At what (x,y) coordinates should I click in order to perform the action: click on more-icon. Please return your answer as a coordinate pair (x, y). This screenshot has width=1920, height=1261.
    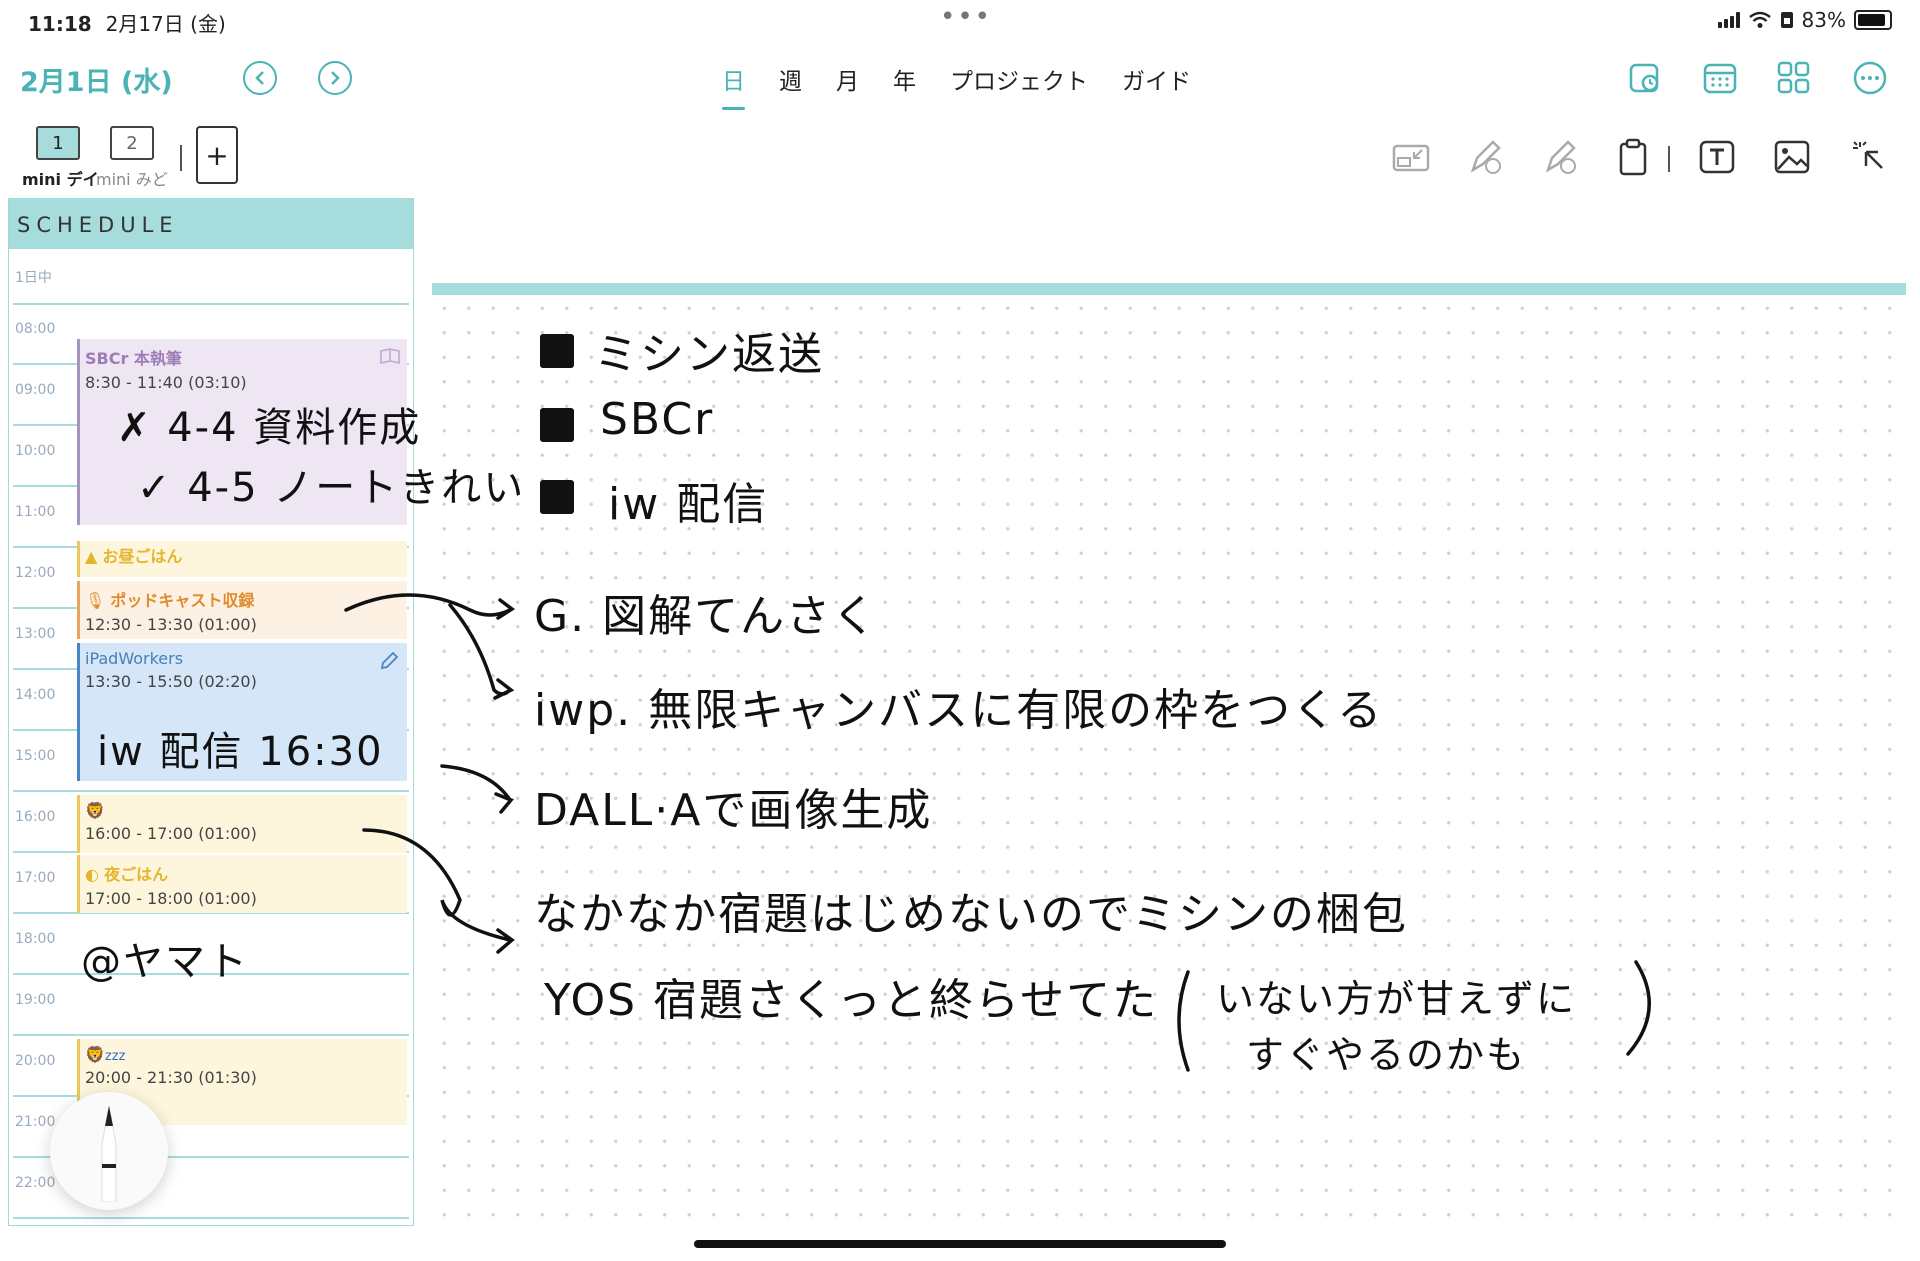
    Looking at the image, I should click on (1870, 78).